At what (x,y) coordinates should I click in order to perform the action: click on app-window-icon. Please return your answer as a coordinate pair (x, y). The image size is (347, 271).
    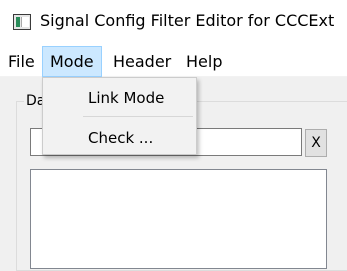
    Looking at the image, I should click on (22, 22).